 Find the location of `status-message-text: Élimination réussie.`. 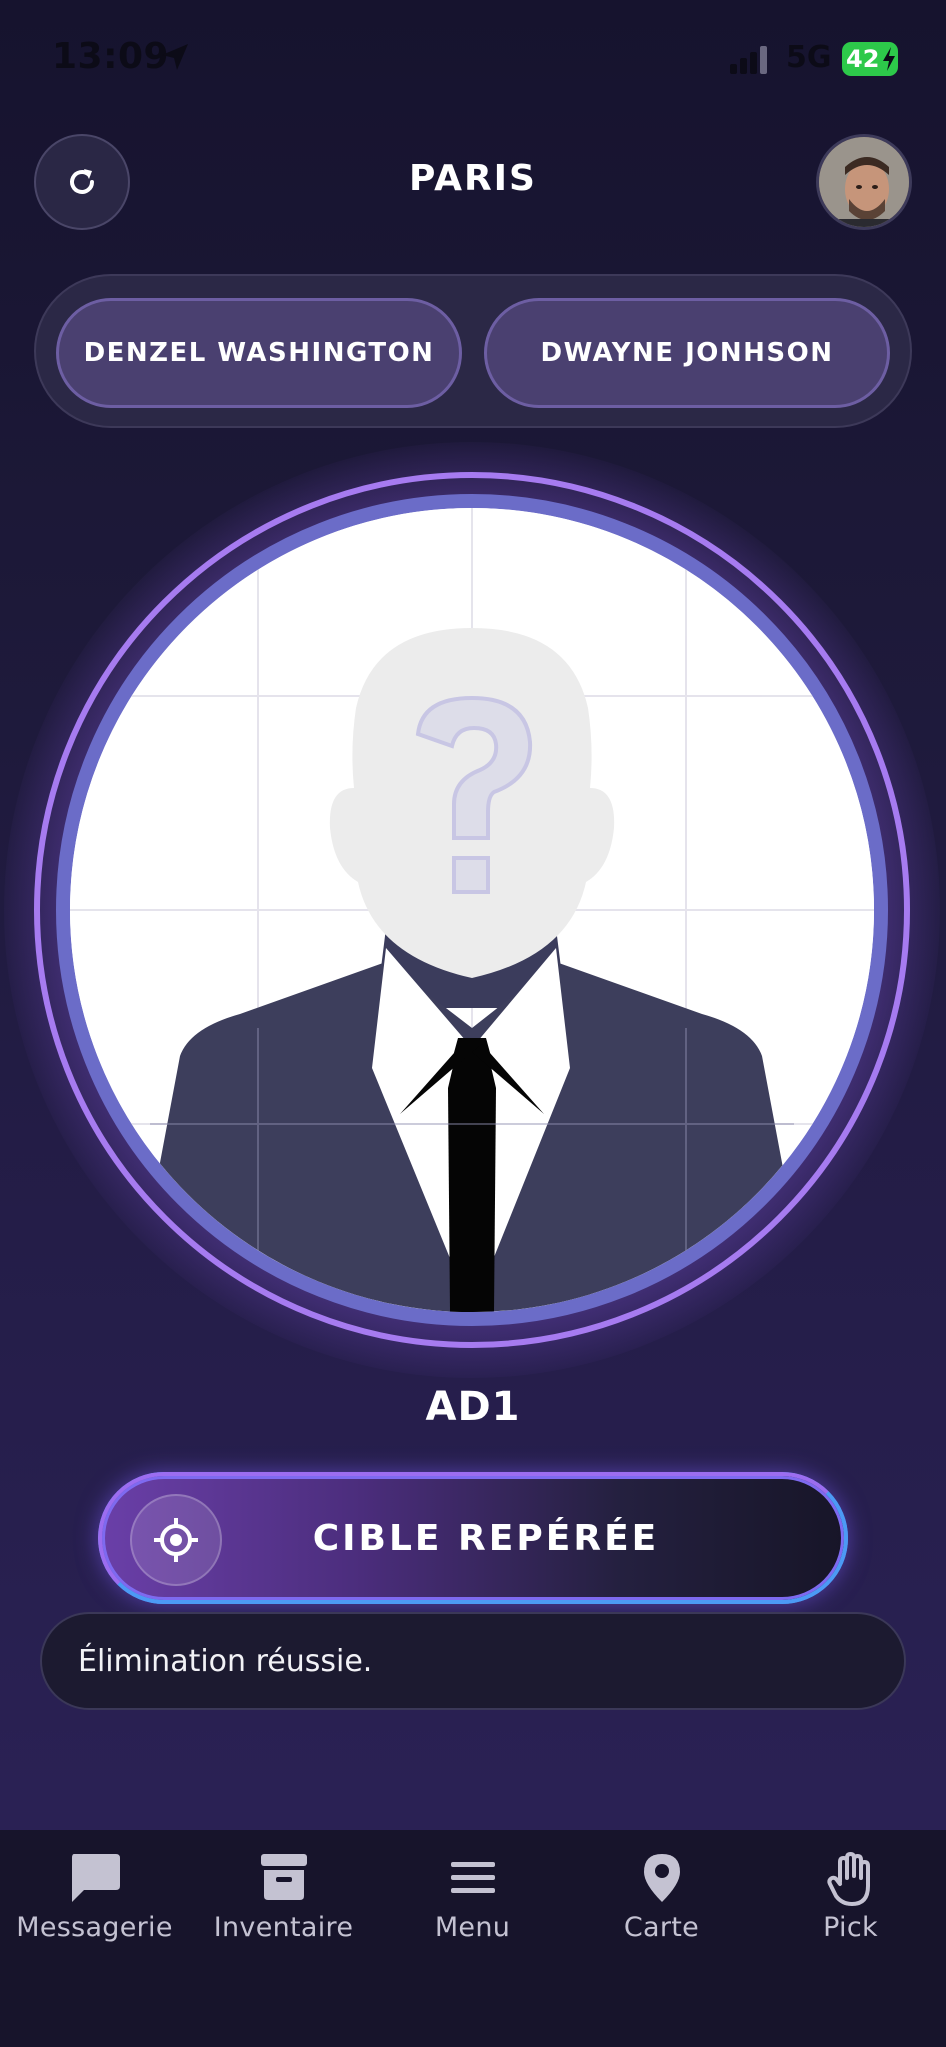

status-message-text: Élimination réussie. is located at coordinates (225, 1661).